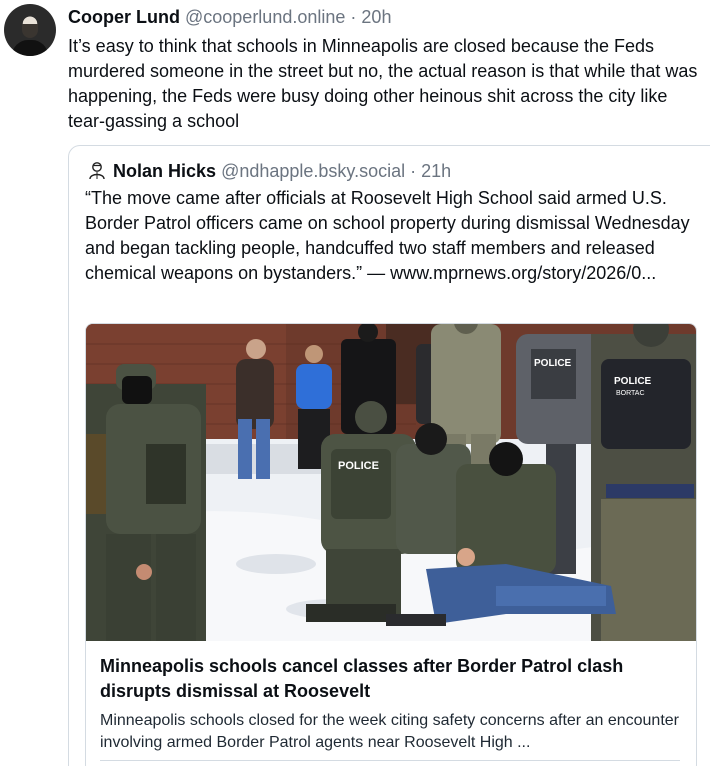 Image resolution: width=710 pixels, height=766 pixels. I want to click on quoted-author-handle: @ndhapple.bsky.social, so click(313, 171).